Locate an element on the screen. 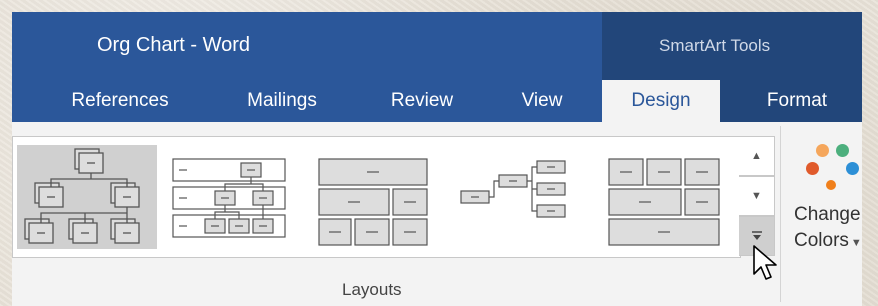  tab-view: View is located at coordinates (542, 101).